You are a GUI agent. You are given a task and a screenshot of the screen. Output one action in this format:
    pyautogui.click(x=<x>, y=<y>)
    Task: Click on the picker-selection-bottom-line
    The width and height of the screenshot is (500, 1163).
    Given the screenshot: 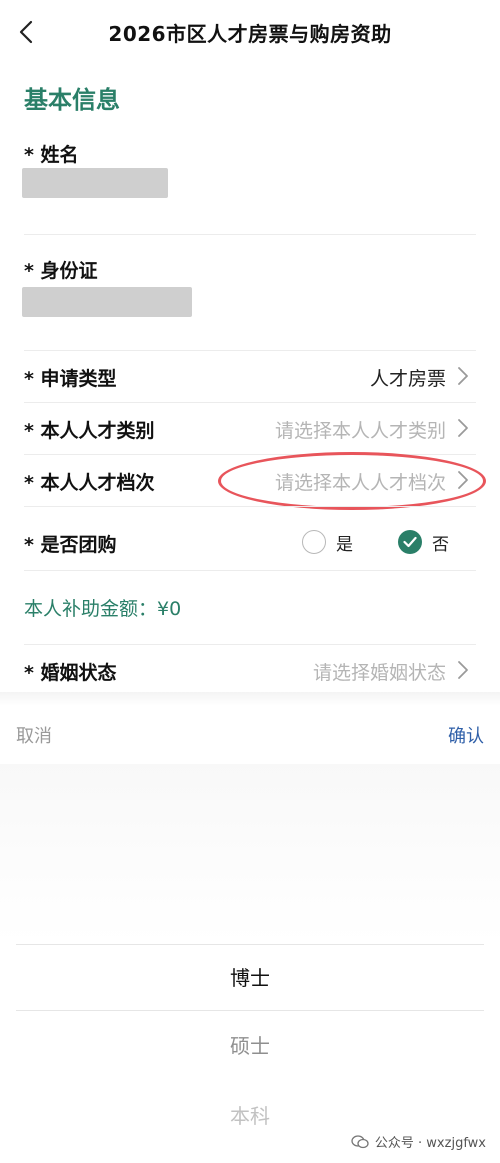 What is the action you would take?
    pyautogui.click(x=250, y=1010)
    